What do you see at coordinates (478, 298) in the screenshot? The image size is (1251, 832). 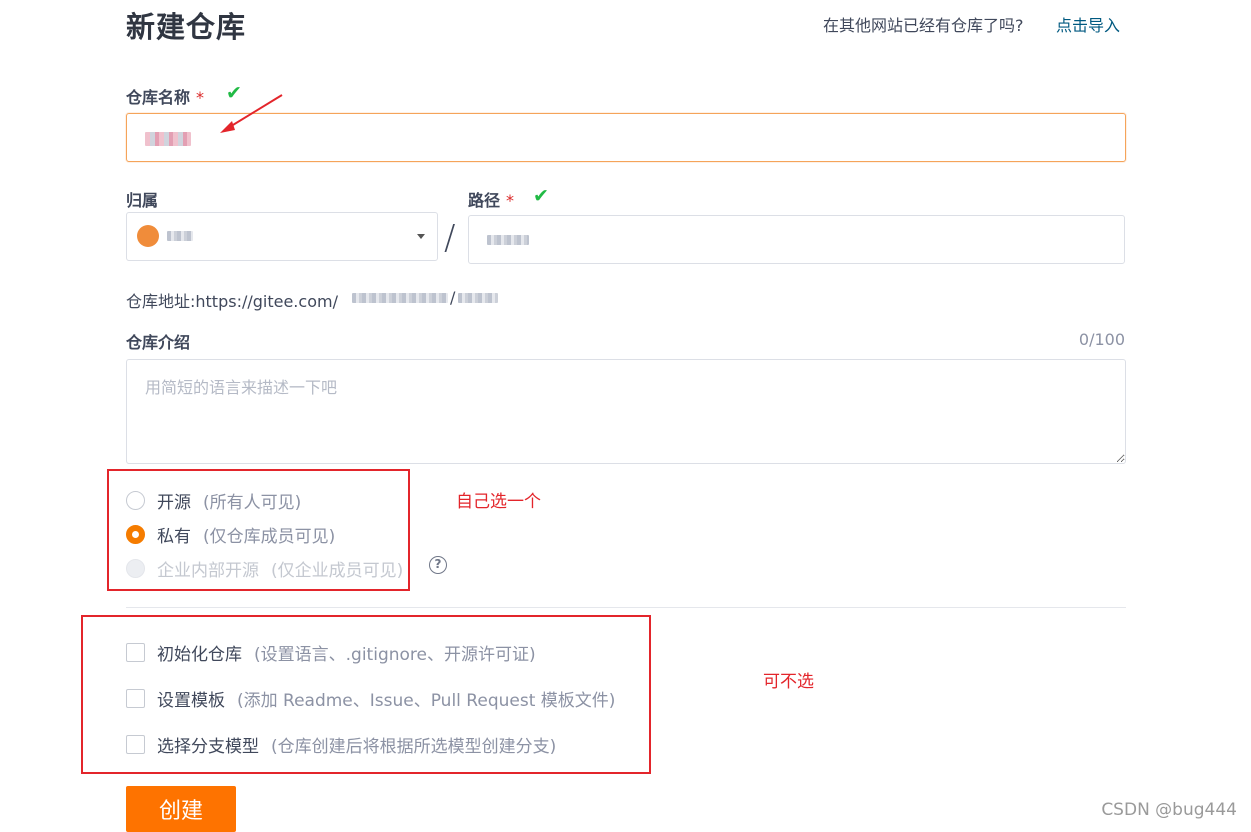 I see `redacted-address-path` at bounding box center [478, 298].